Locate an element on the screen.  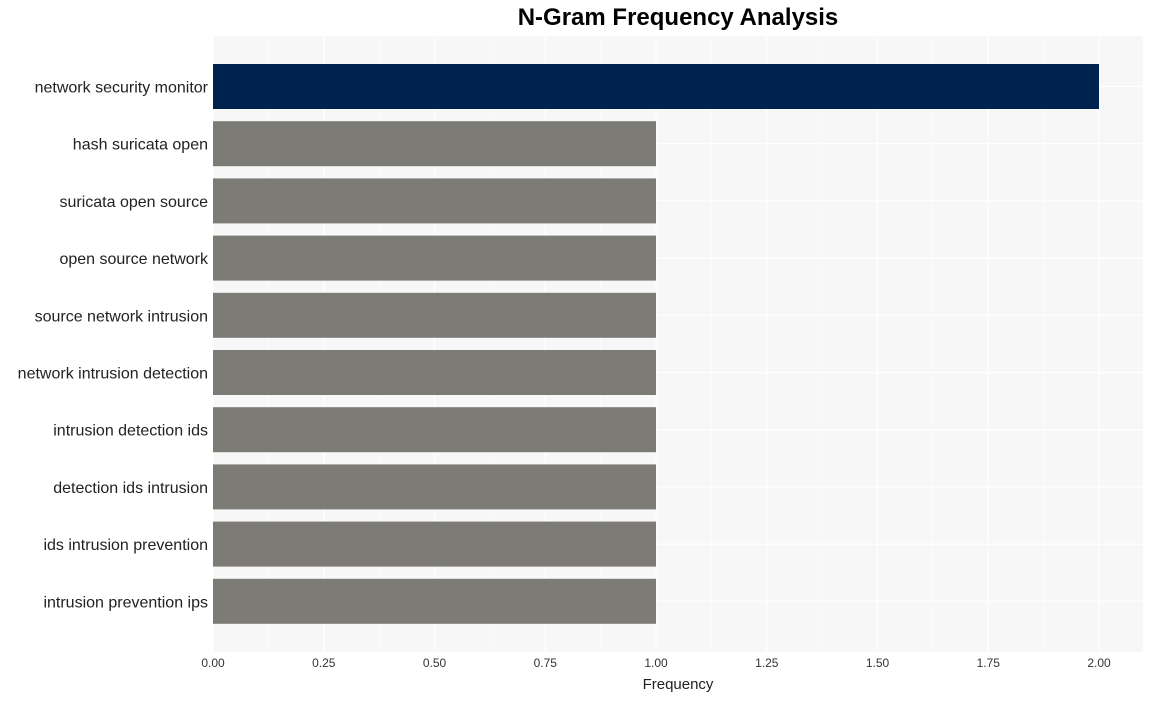
x-tick-label: 0.25 is located at coordinates (324, 663).